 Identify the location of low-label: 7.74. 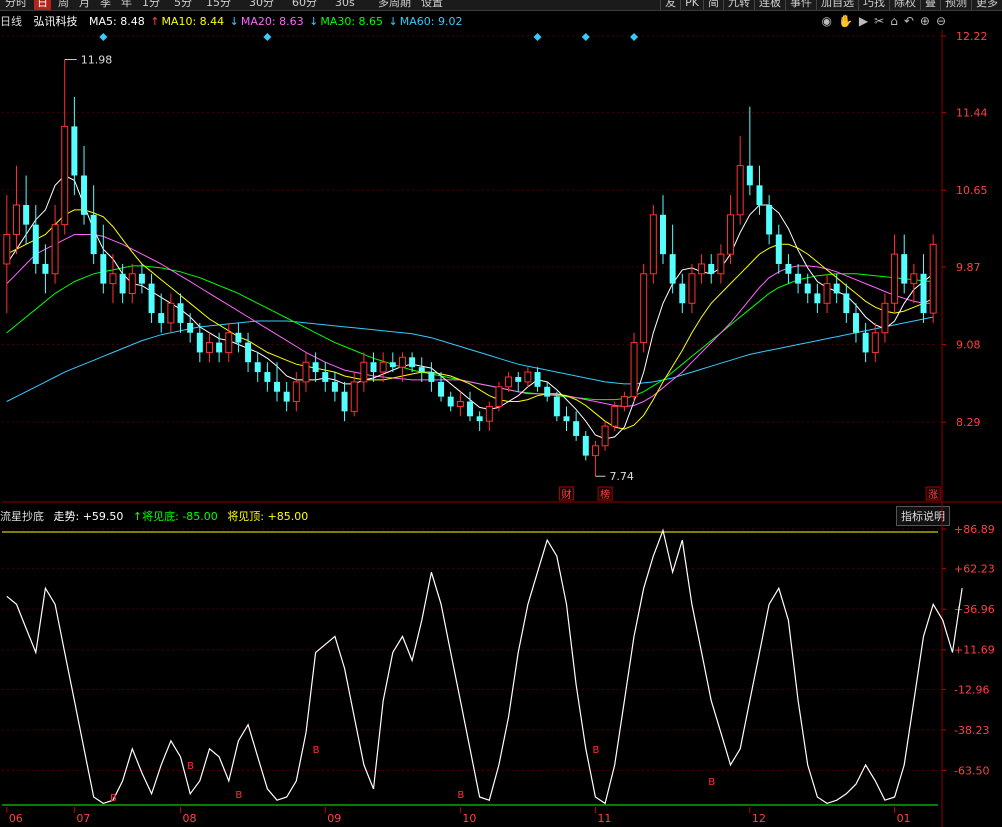
(621, 476).